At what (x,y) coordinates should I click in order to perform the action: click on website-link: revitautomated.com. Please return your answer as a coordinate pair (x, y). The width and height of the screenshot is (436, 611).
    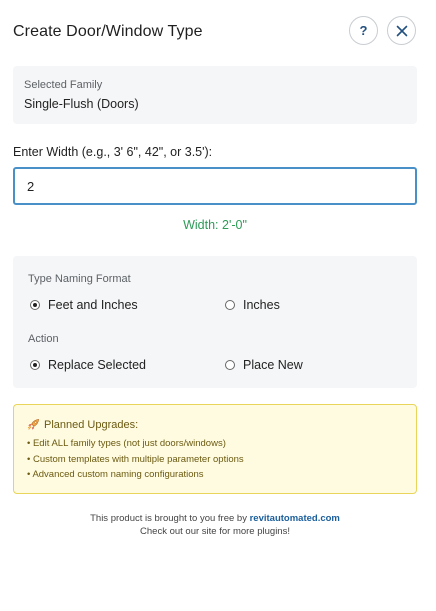
    Looking at the image, I should click on (295, 518).